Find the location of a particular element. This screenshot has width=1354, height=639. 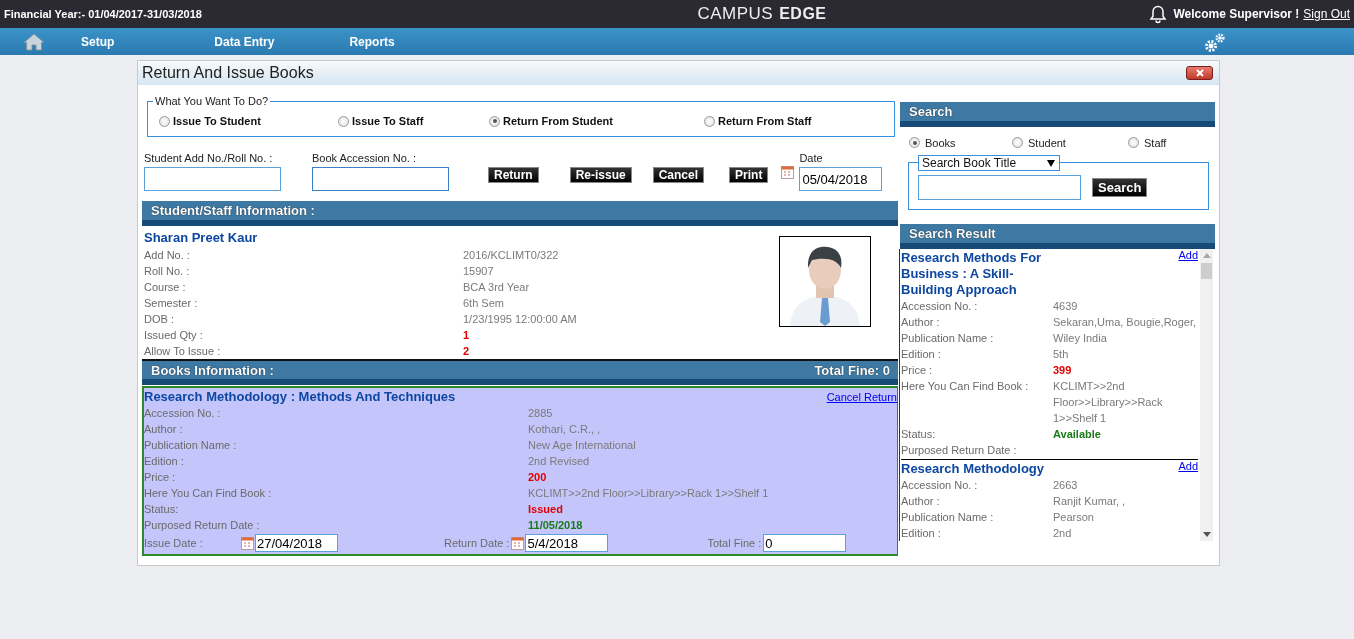

field-label: Course : is located at coordinates (165, 287).